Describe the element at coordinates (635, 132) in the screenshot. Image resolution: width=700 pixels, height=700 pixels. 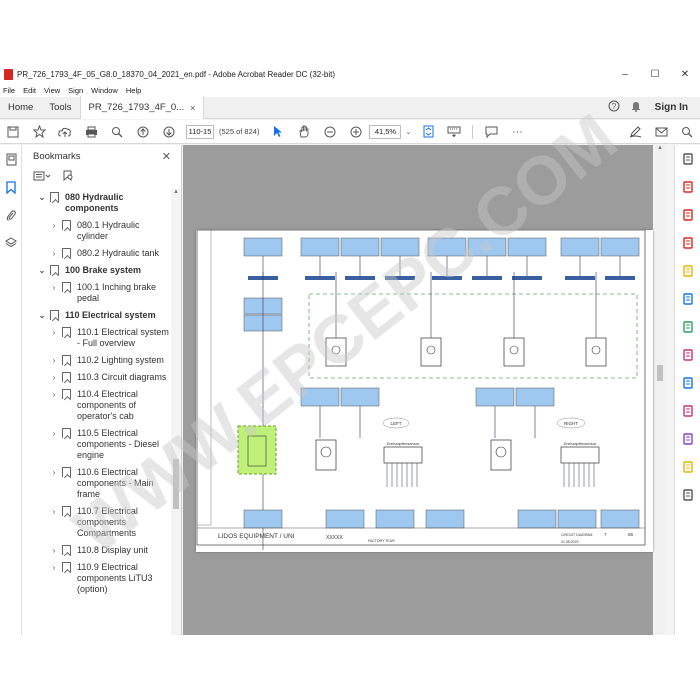
I see `sign-pen-icon` at that location.